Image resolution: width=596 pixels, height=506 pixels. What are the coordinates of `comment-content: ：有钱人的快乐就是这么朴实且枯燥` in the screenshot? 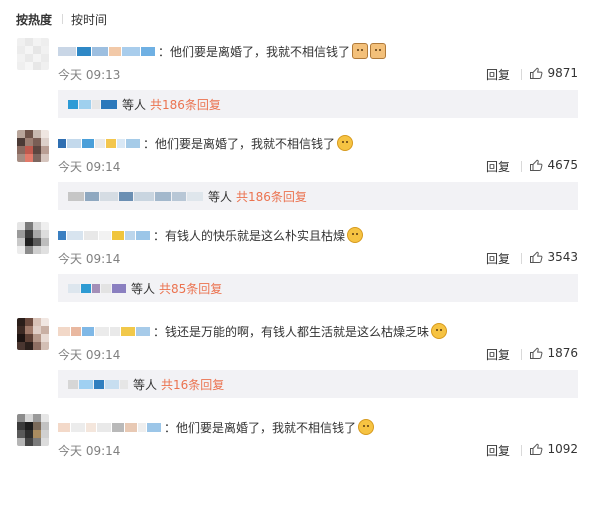 It's located at (211, 235).